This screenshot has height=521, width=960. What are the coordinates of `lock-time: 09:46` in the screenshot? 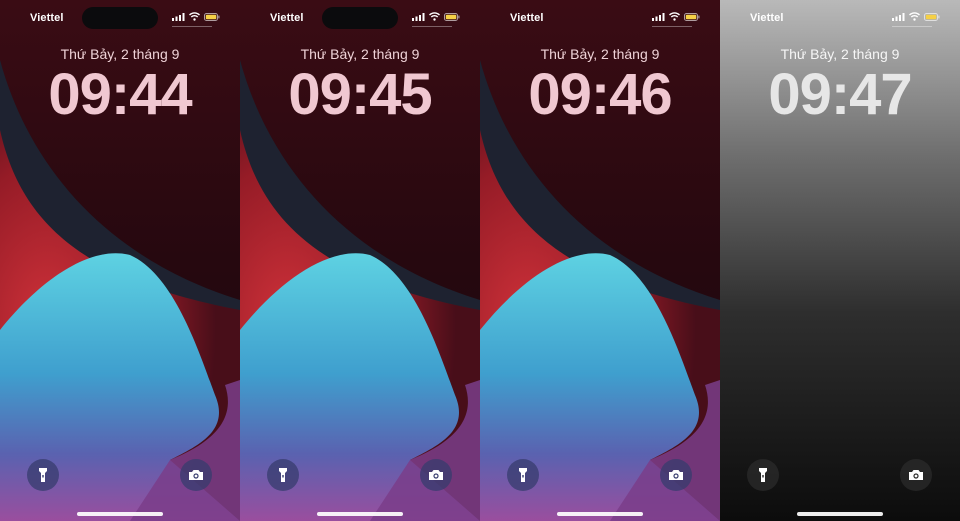 It's located at (600, 94).